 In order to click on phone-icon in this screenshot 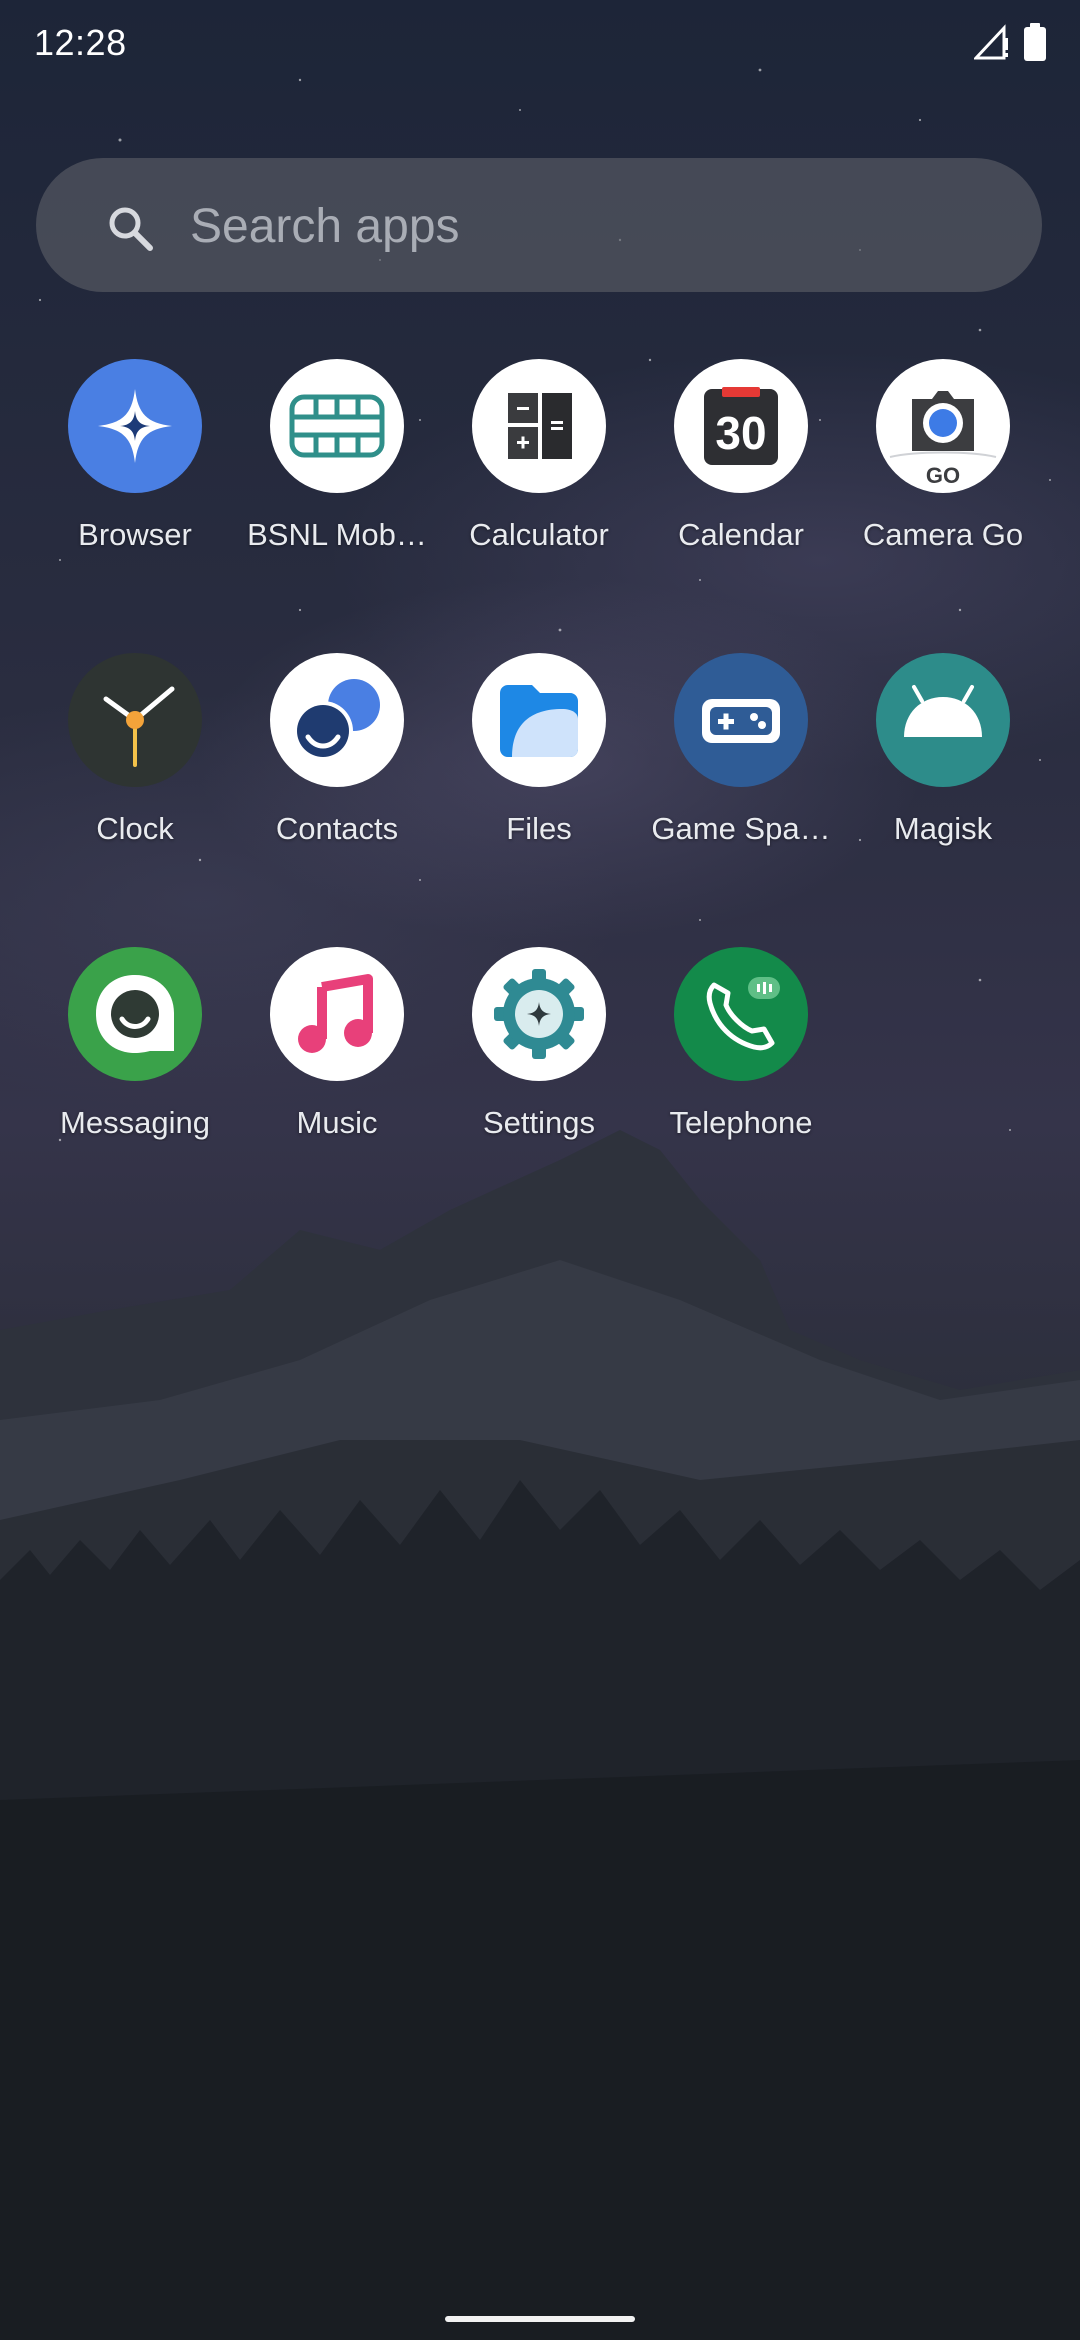, I will do `click(741, 1014)`.